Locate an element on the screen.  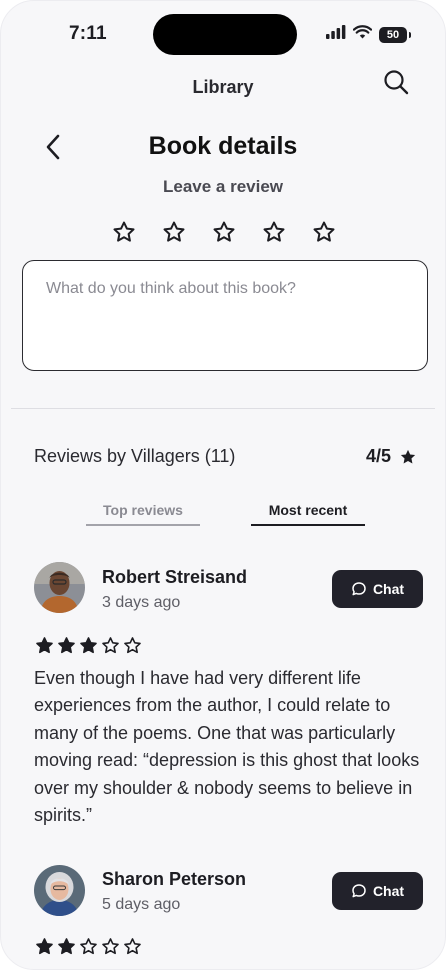
reviewer-name: Robert Streisand is located at coordinates (175, 577).